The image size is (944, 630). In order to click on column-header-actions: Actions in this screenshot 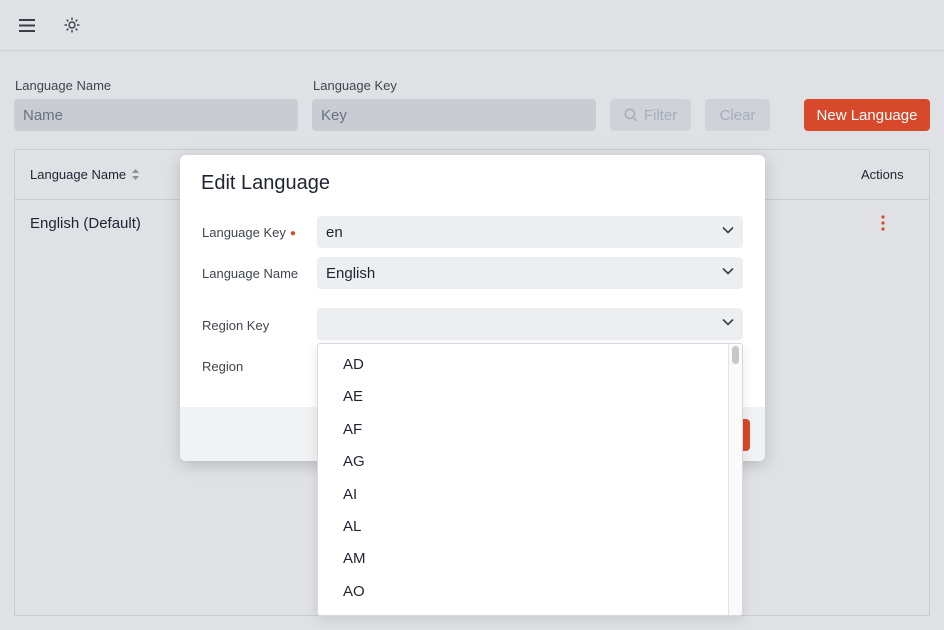, I will do `click(882, 174)`.